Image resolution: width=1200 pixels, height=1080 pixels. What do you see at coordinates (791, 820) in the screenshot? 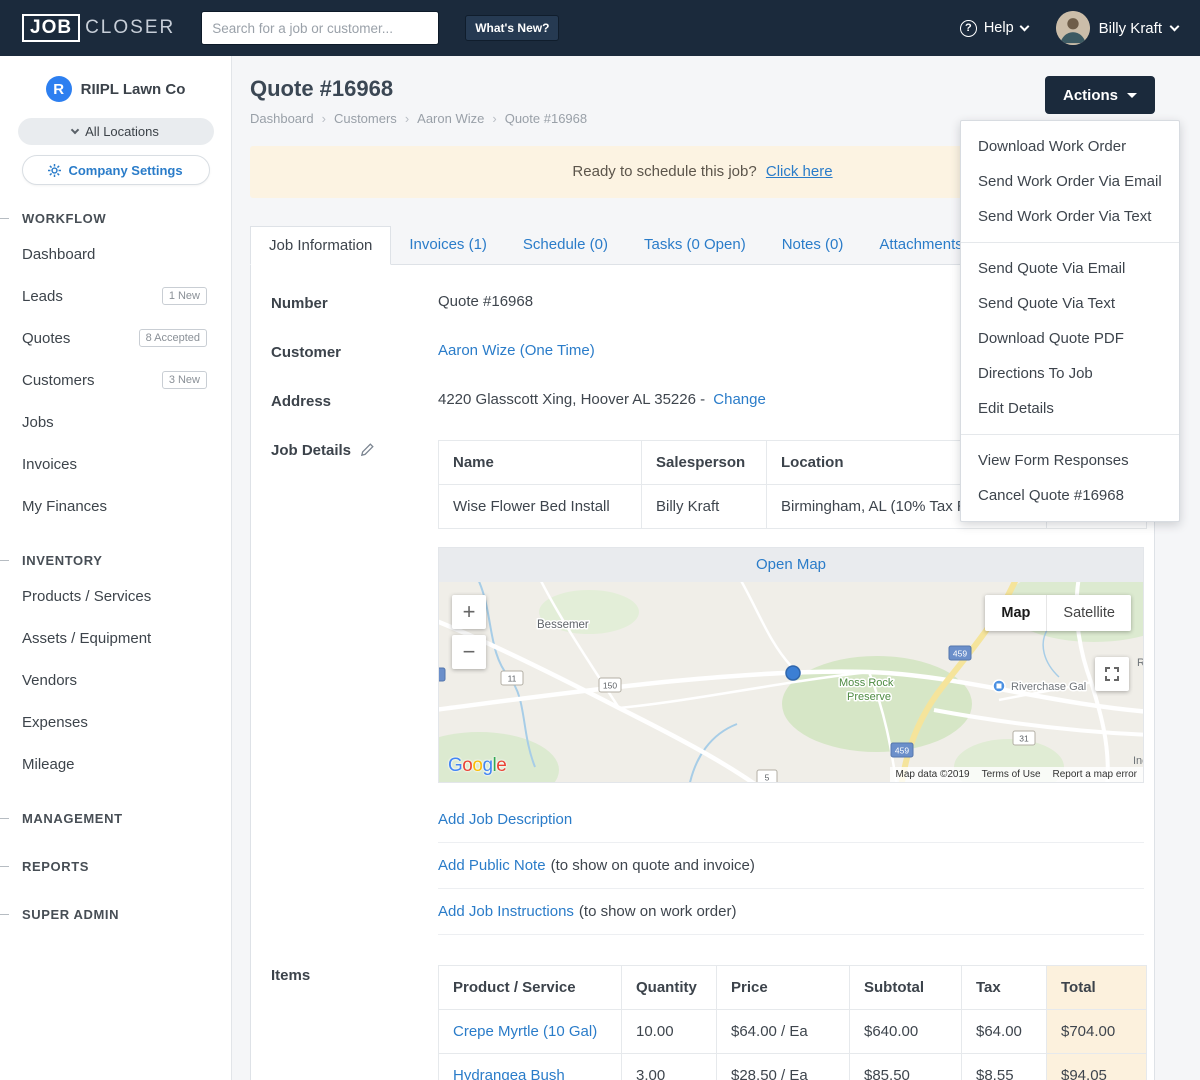
I see `add-job-description-row: Add Job Description` at bounding box center [791, 820].